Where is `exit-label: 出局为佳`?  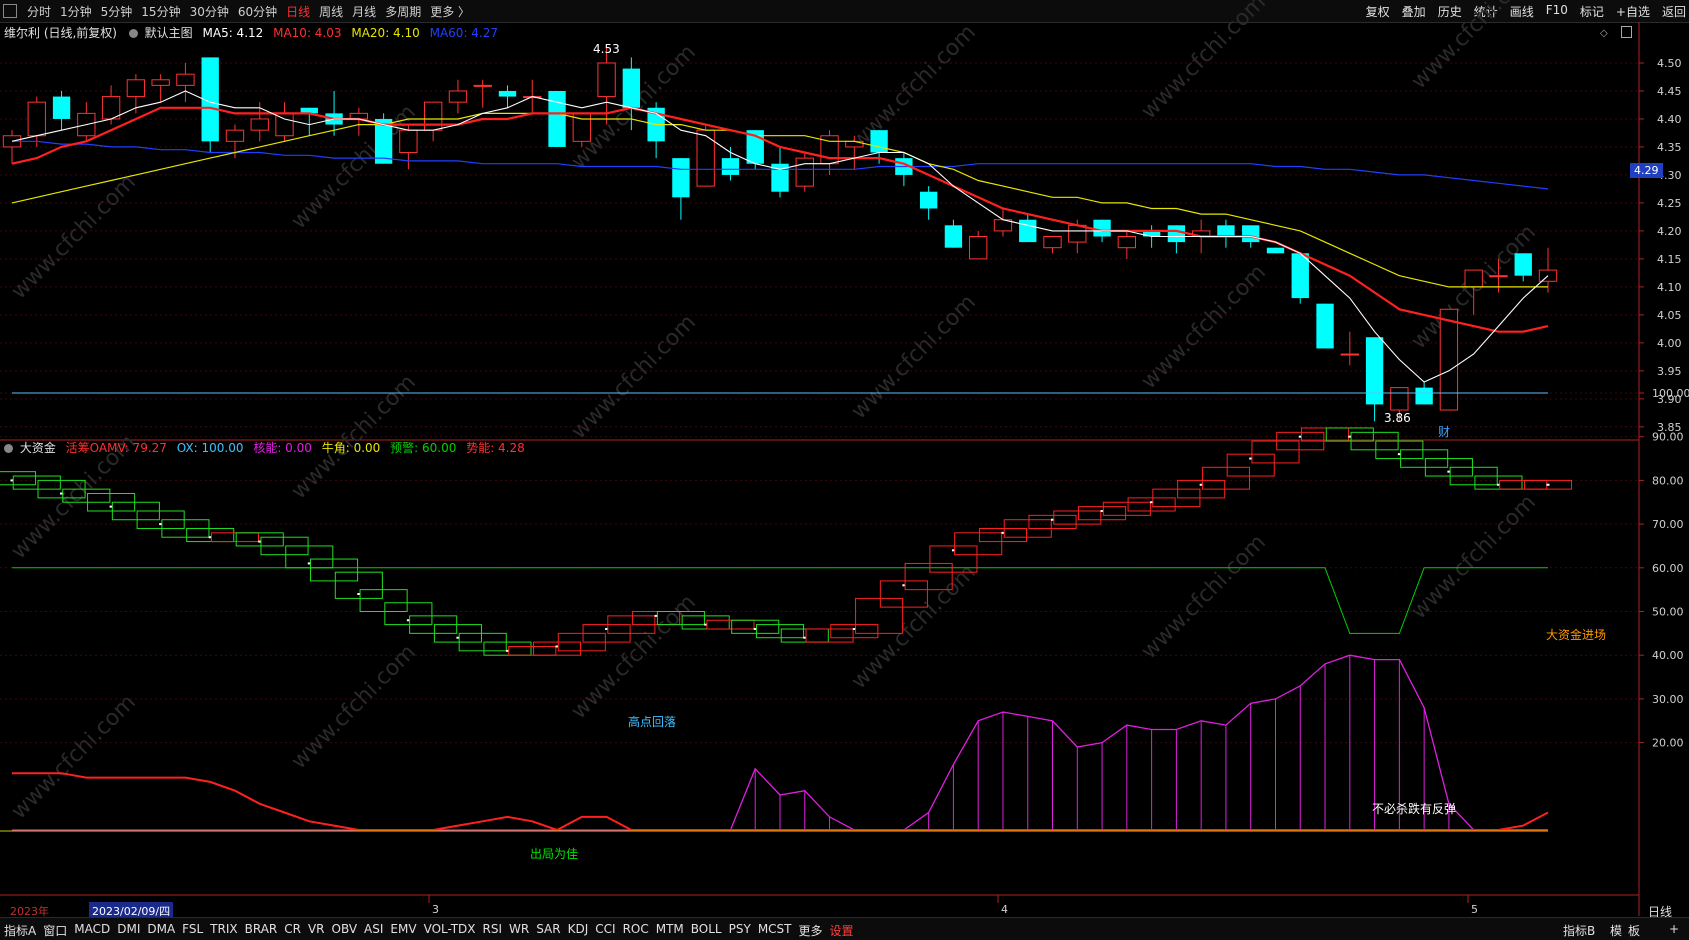
exit-label: 出局为佳 is located at coordinates (554, 854).